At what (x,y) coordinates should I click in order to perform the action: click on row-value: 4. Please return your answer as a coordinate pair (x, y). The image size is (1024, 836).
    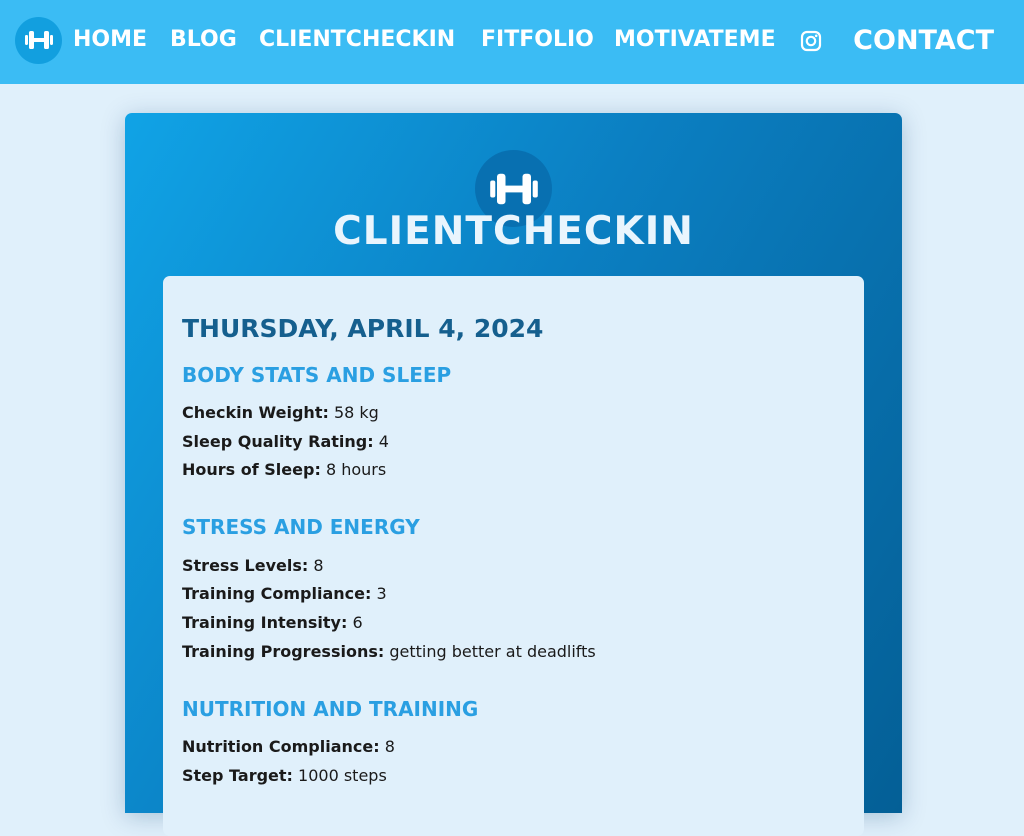
    Looking at the image, I should click on (383, 441).